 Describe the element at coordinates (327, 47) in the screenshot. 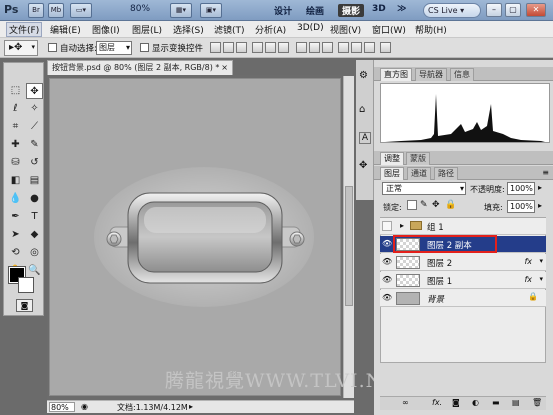

I see `distribute-bottom-icon` at that location.